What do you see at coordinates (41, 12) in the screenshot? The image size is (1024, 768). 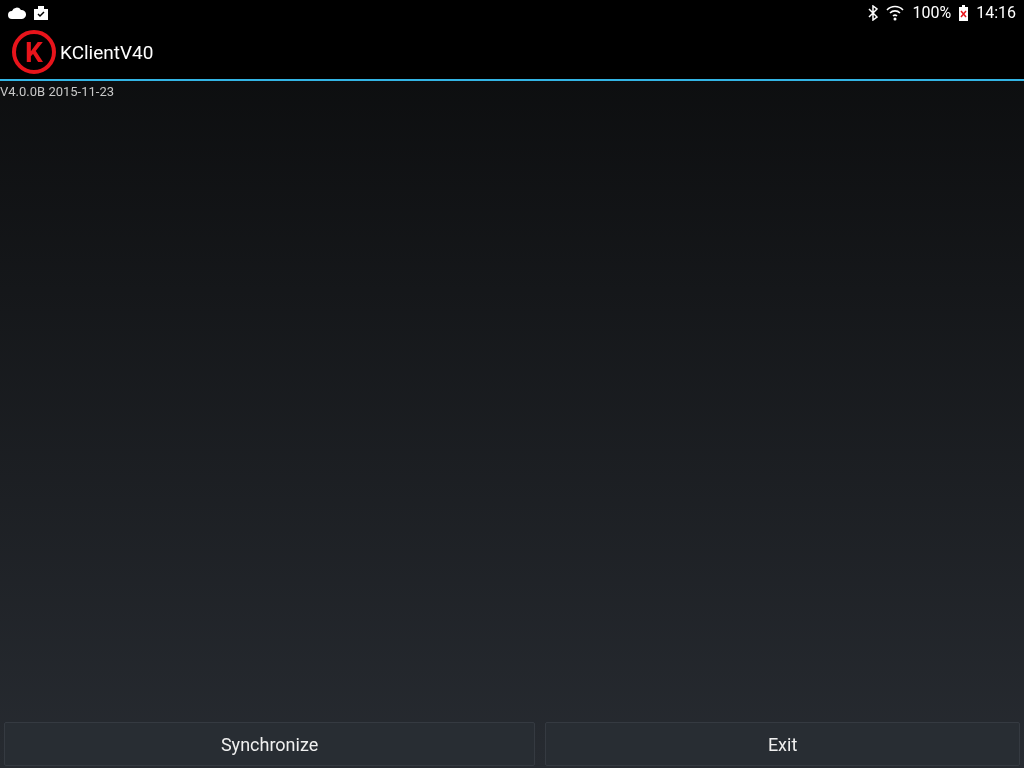 I see `clipboard-check-icon` at bounding box center [41, 12].